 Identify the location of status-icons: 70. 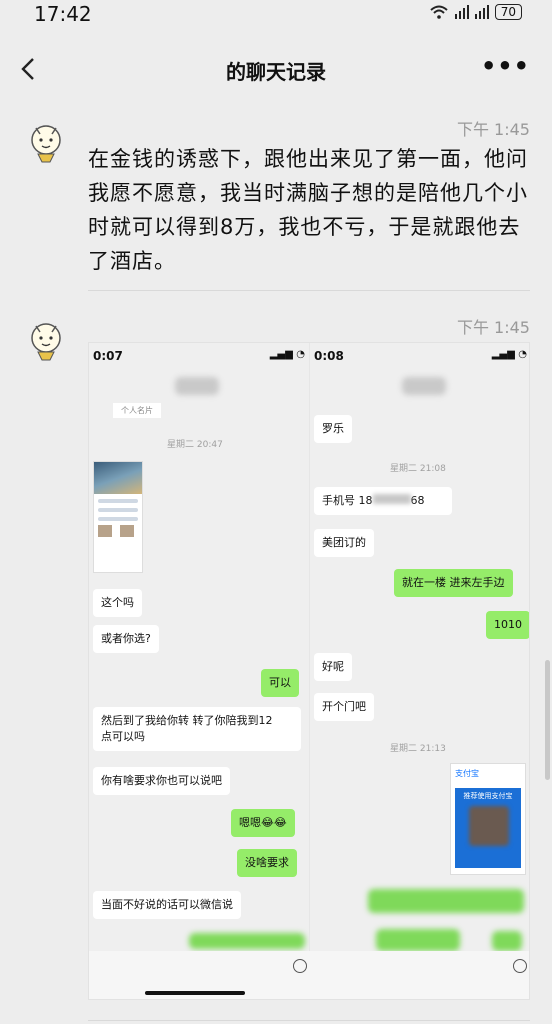
(475, 12).